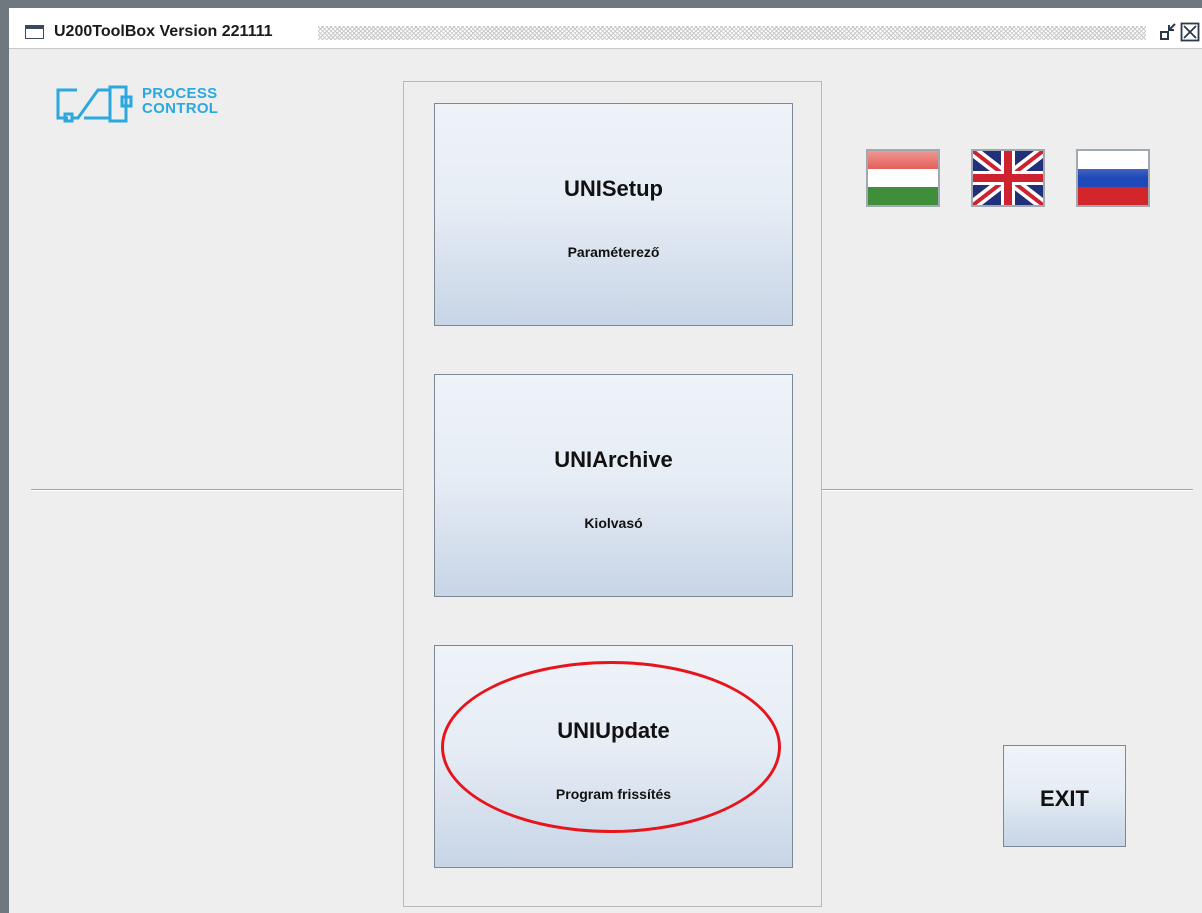  What do you see at coordinates (180, 93) in the screenshot?
I see `logo-line-1: PROCESS` at bounding box center [180, 93].